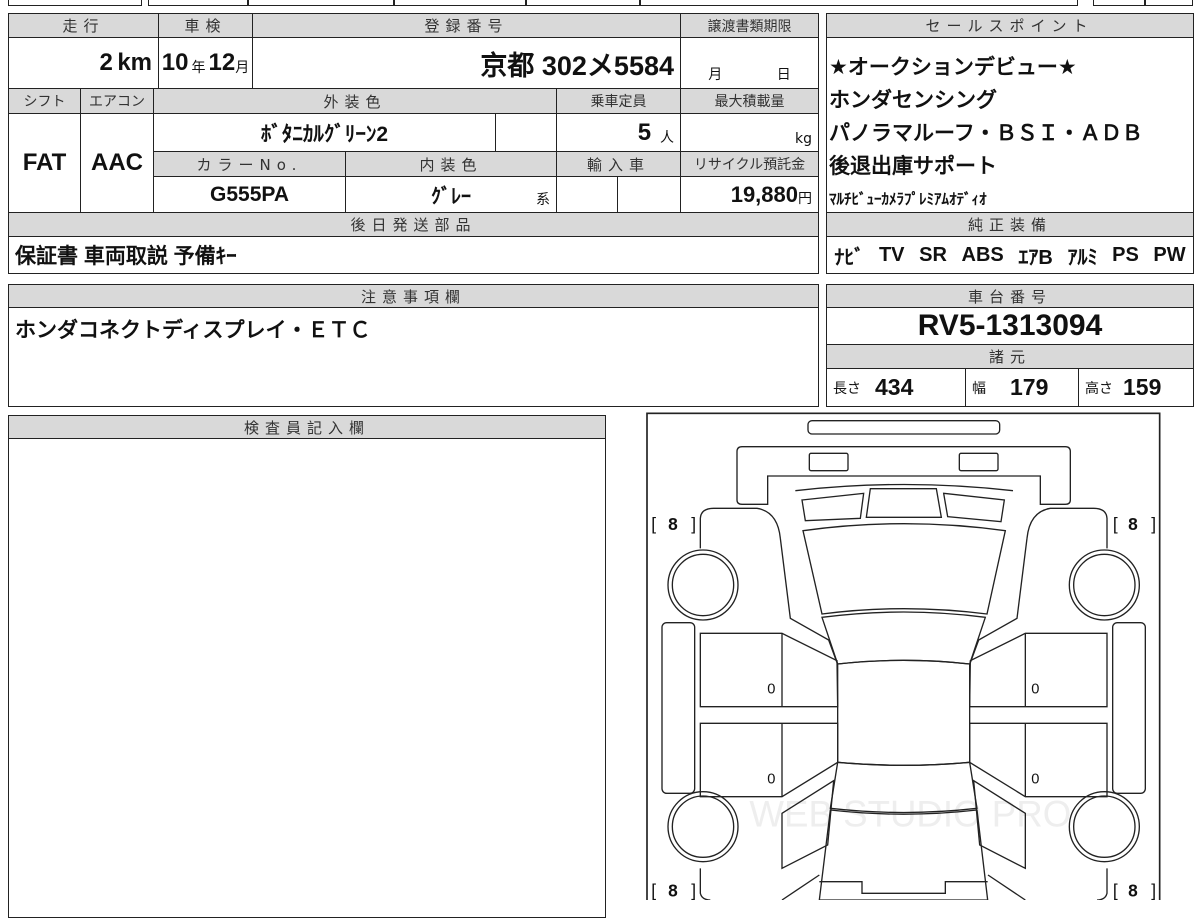  What do you see at coordinates (1133, 890) in the screenshot?
I see `corner-grade-rr: 8` at bounding box center [1133, 890].